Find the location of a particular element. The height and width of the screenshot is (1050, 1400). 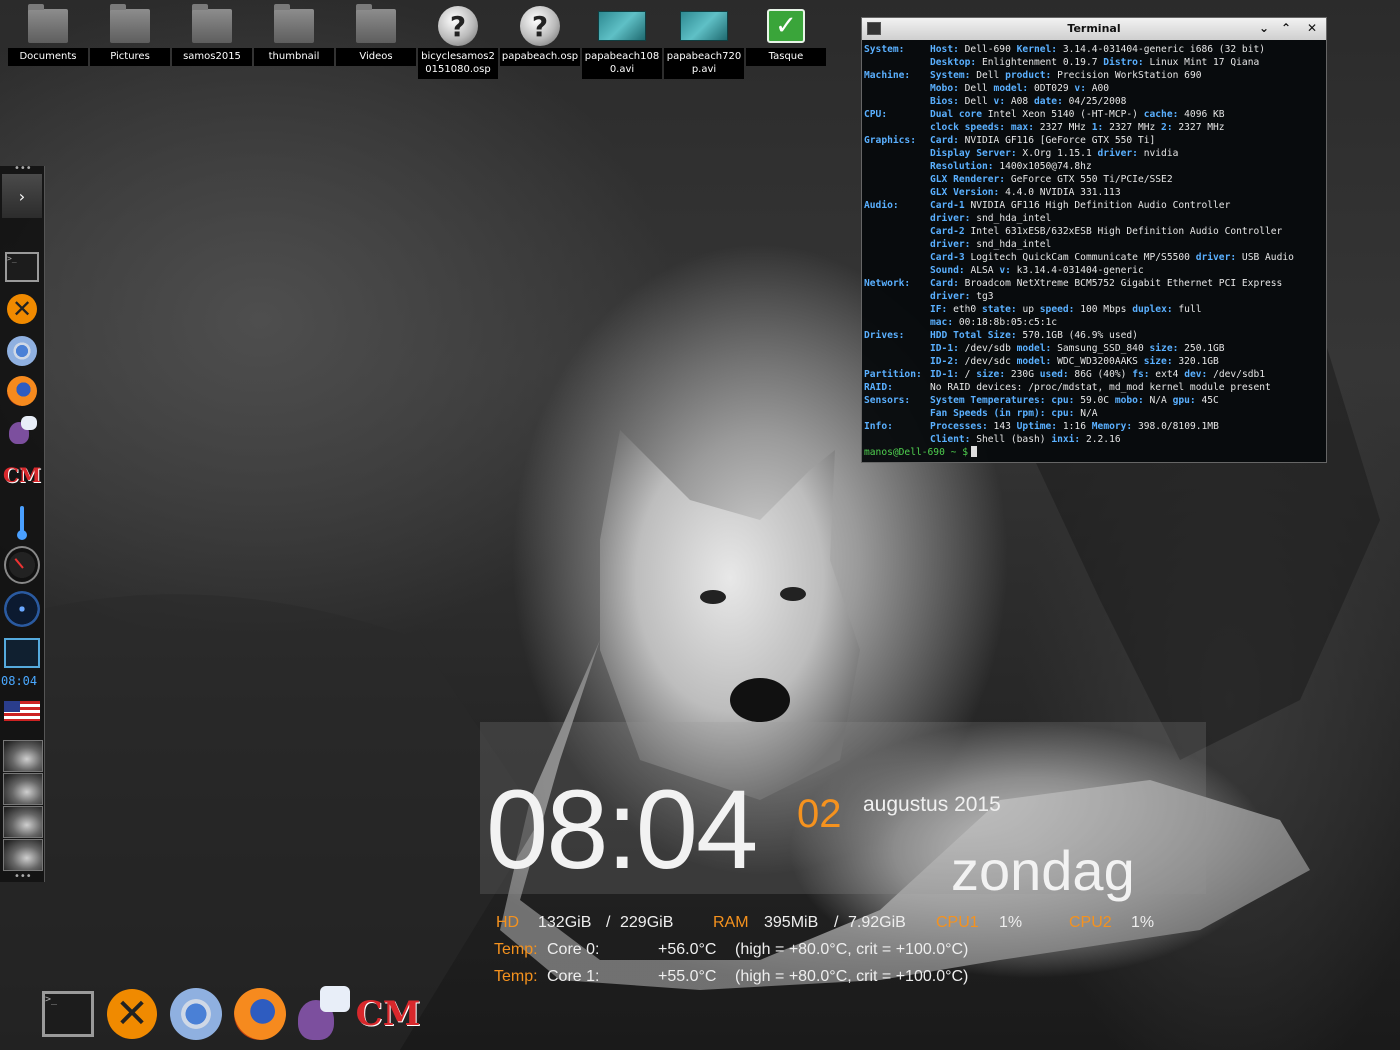

terminal-icon: >_ is located at coordinates (22, 267).